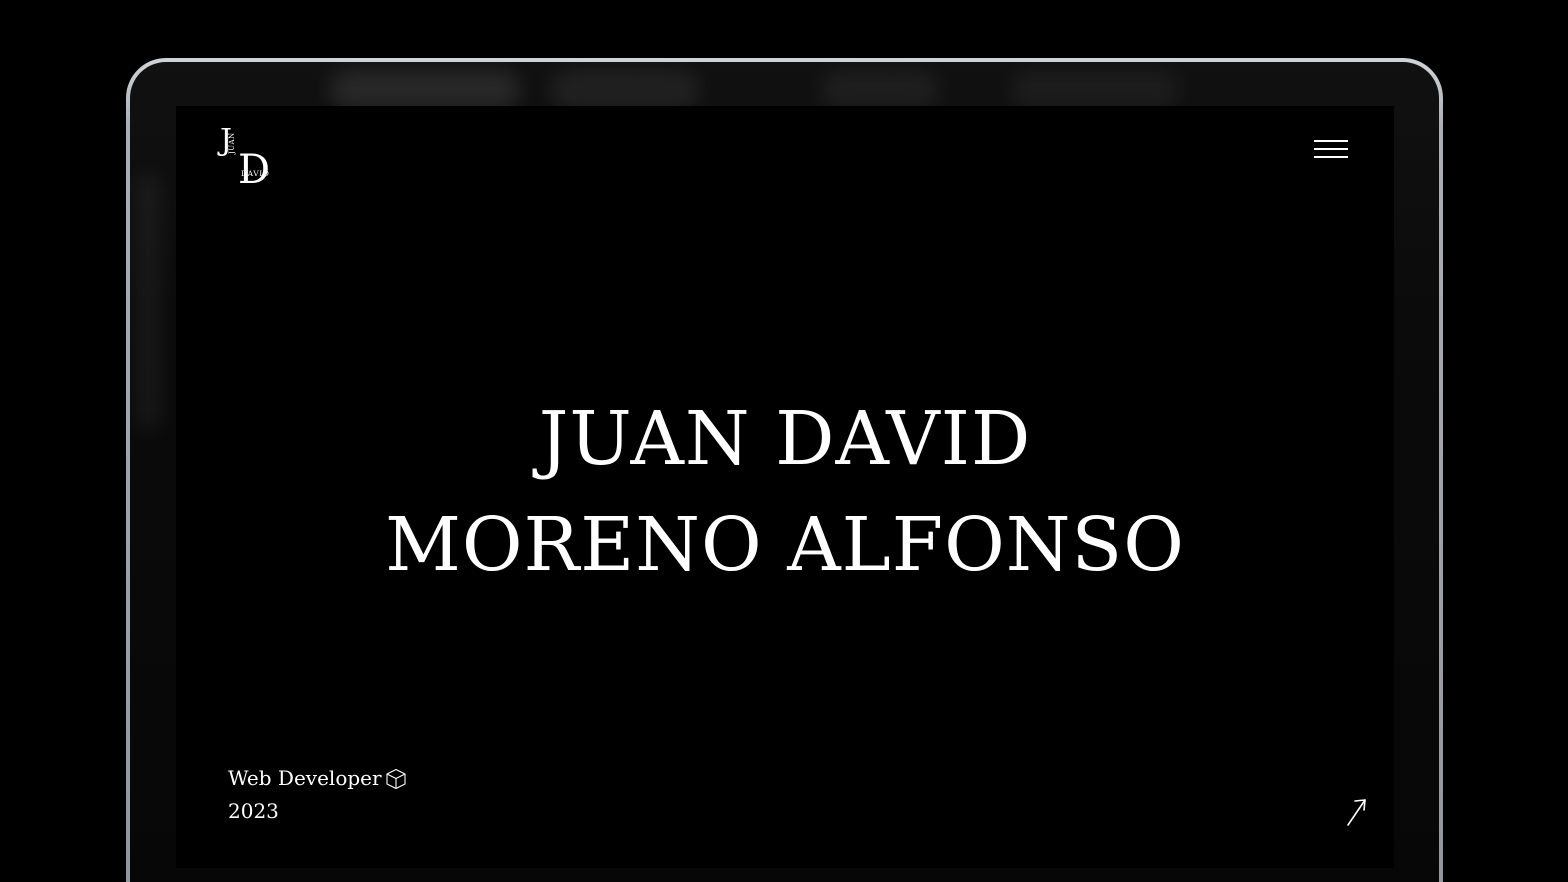 Image resolution: width=1568 pixels, height=882 pixels. I want to click on year-text: 2023, so click(253, 811).